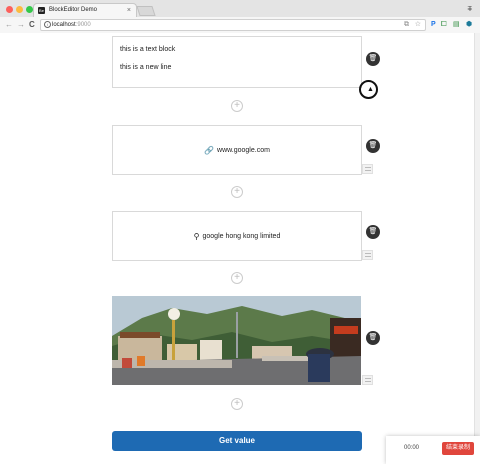  Describe the element at coordinates (47, 24) in the screenshot. I see `site-info-icon: i` at that location.